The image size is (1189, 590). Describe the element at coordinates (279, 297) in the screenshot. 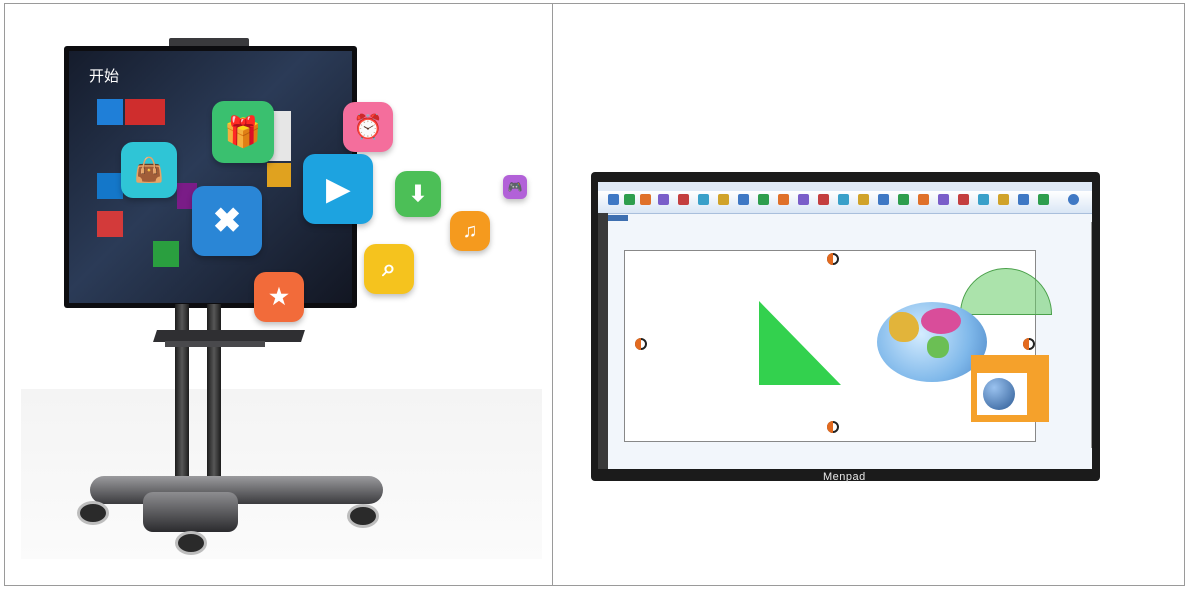

I see `bookmark-star-icon: ★` at that location.